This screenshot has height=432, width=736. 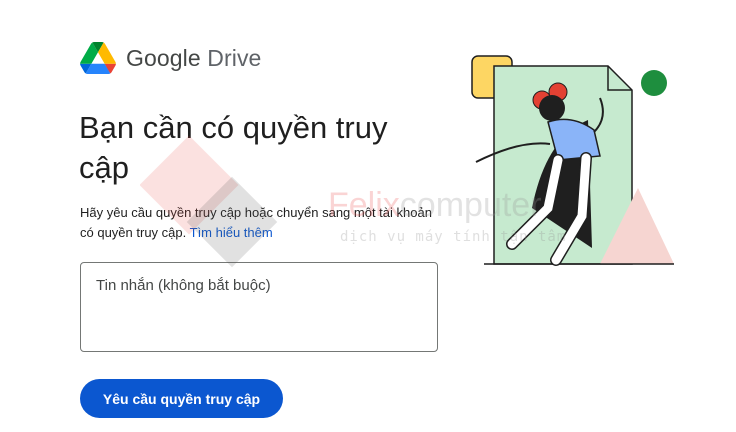 What do you see at coordinates (233, 147) in the screenshot?
I see `page-title: Bạn cần có quyền truy cập` at bounding box center [233, 147].